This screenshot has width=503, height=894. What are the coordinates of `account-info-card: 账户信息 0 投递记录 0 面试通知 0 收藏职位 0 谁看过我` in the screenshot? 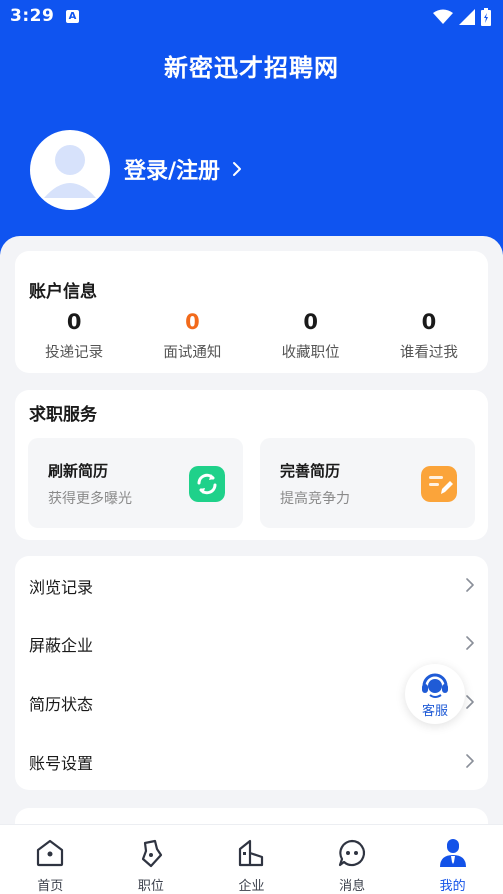 It's located at (251, 312).